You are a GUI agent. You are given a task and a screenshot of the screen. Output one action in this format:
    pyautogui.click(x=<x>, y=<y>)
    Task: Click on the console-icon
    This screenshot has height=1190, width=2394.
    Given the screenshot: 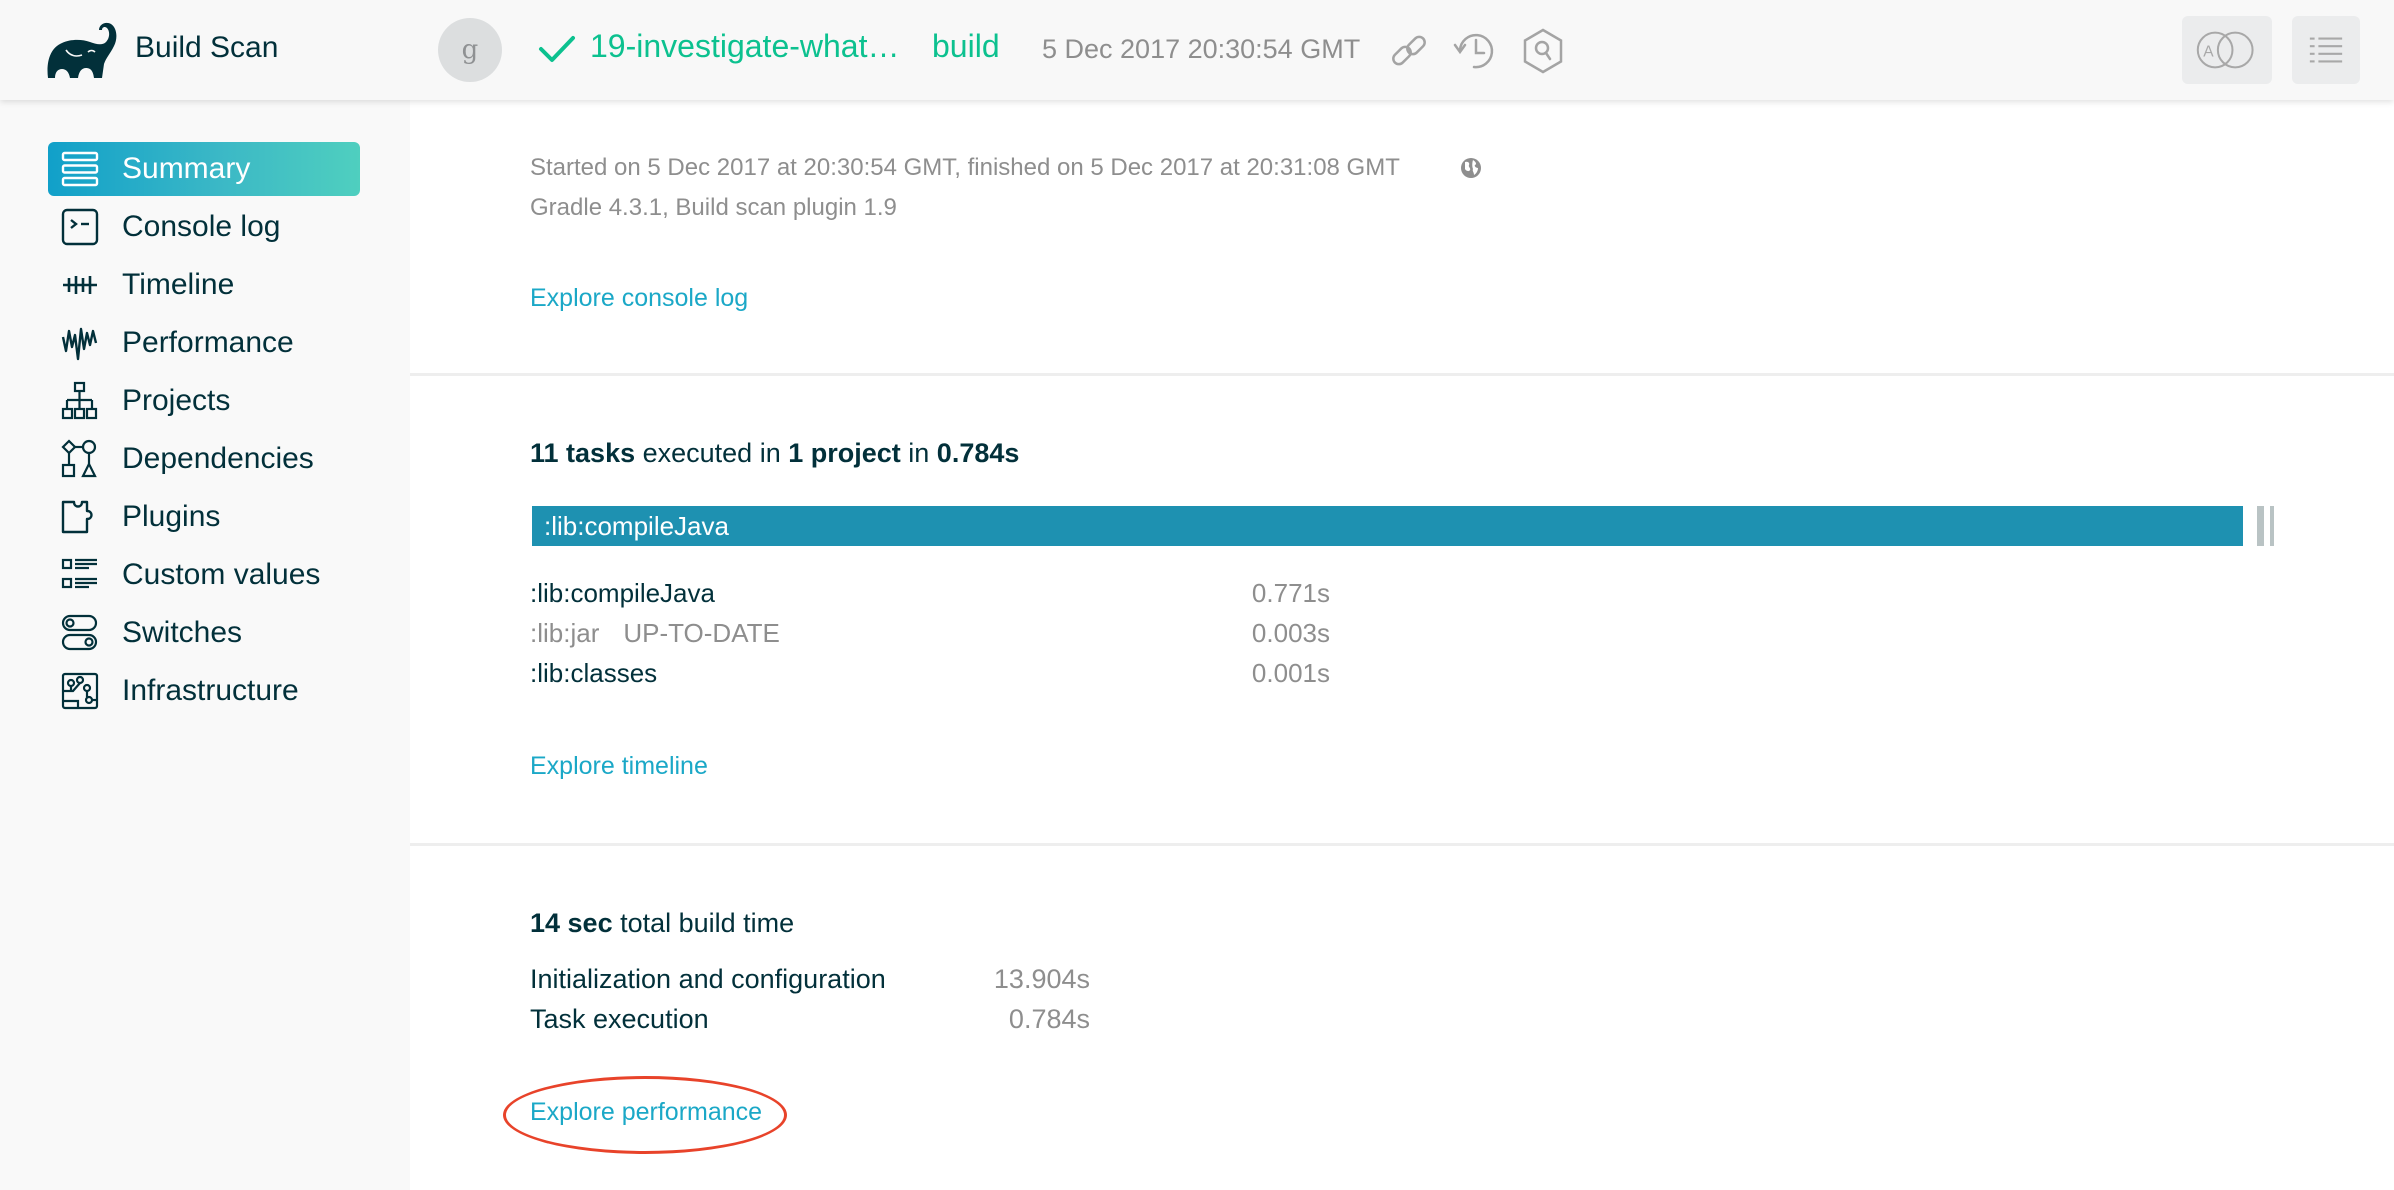 What is the action you would take?
    pyautogui.click(x=80, y=227)
    